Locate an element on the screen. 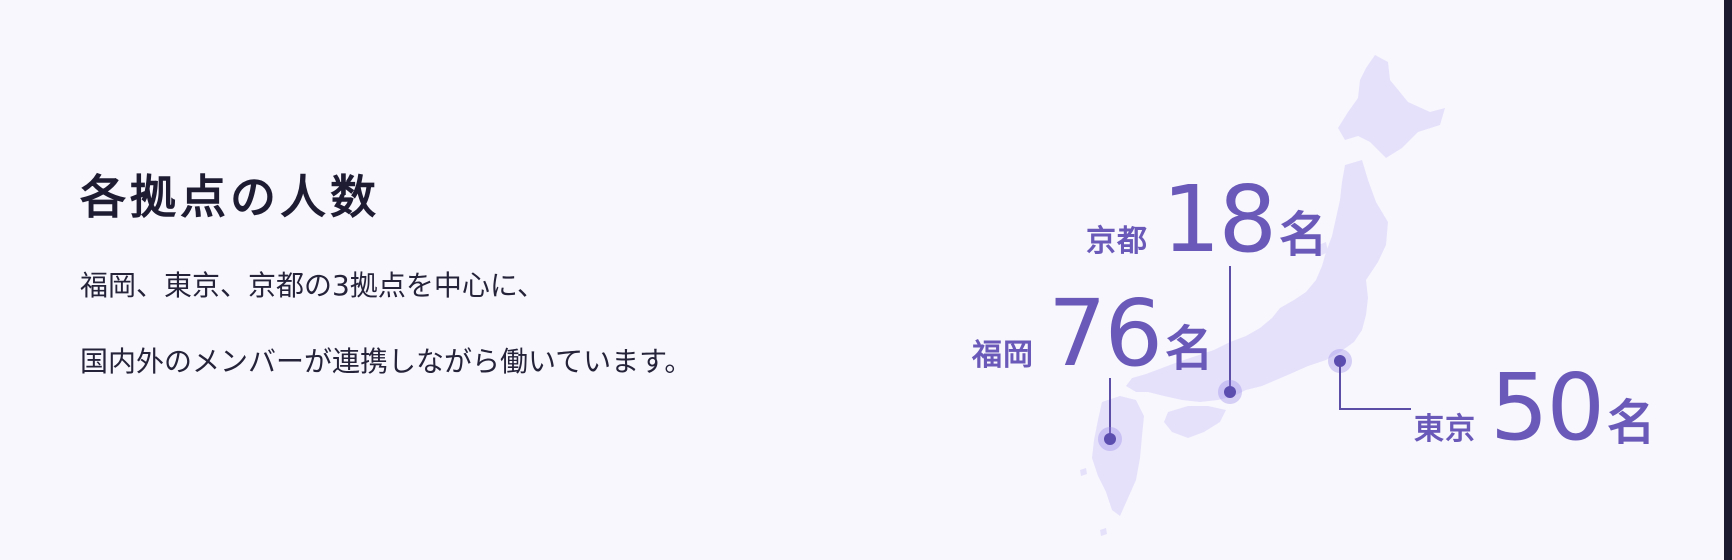 This screenshot has height=560, width=1732. description-line-2: 国内外のメンバーが連携しながら働いています。 is located at coordinates (386, 361).